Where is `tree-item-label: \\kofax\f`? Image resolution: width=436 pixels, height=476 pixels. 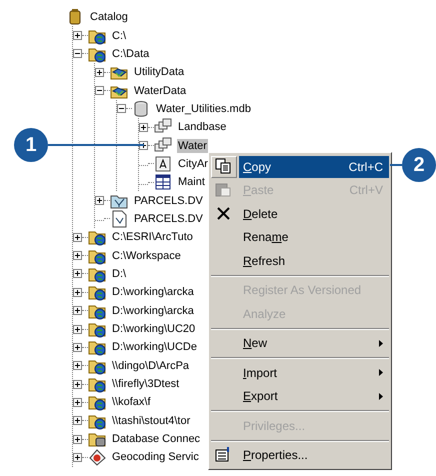 tree-item-label: \\kofax\f is located at coordinates (131, 402).